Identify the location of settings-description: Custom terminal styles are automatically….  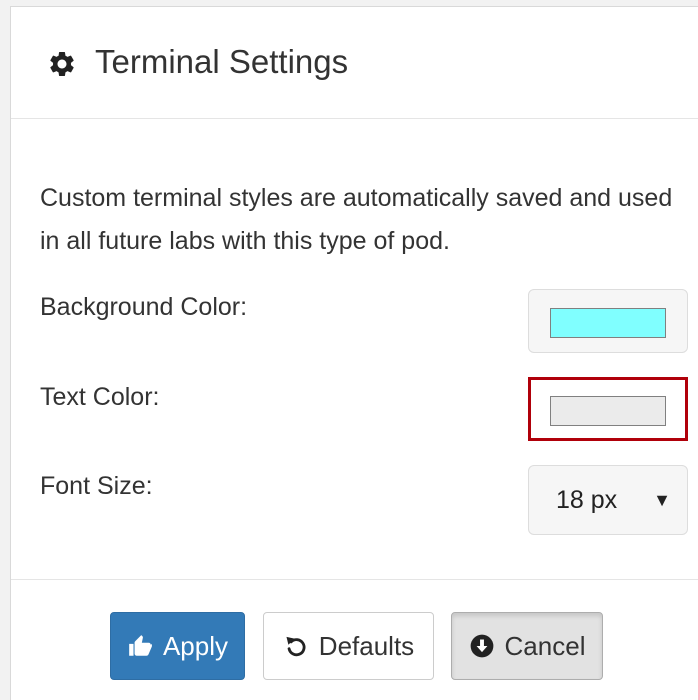
(356, 219).